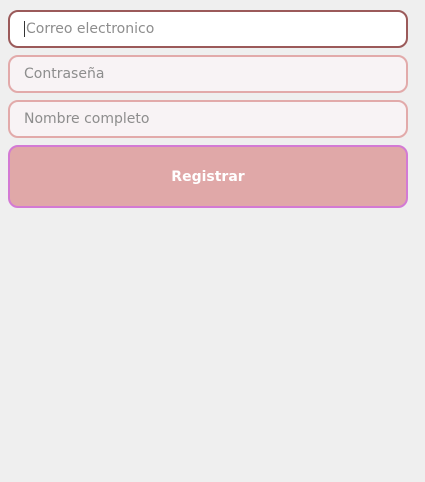 The height and width of the screenshot is (482, 425). What do you see at coordinates (87, 119) in the screenshot?
I see `full-name-placeholder: Nombre completo` at bounding box center [87, 119].